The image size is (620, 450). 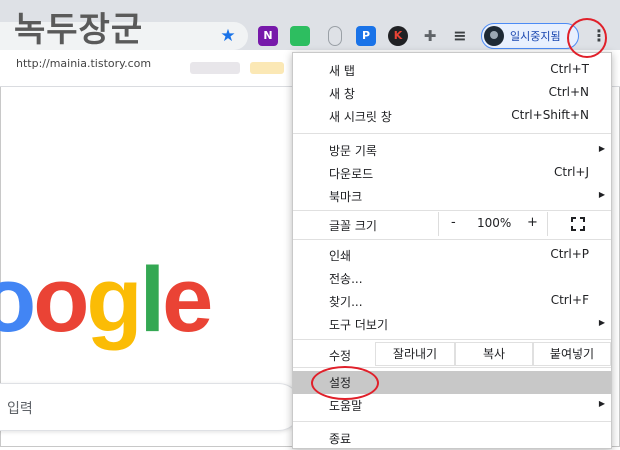 What do you see at coordinates (340, 356) in the screenshot?
I see `edit-label: 수정` at bounding box center [340, 356].